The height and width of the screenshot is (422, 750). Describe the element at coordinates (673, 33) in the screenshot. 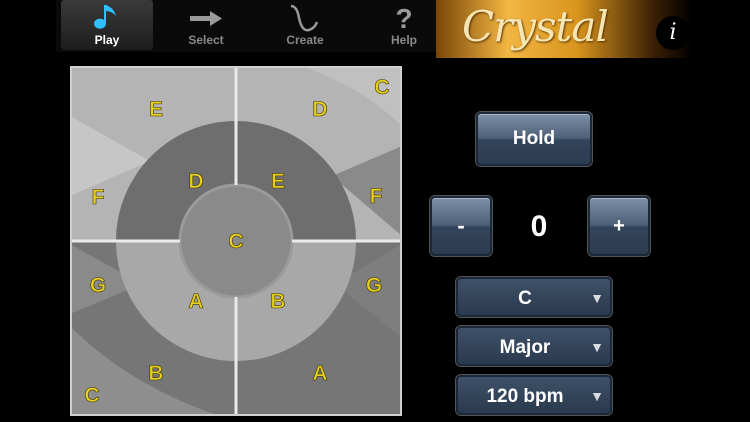

I see `info-button: i` at that location.